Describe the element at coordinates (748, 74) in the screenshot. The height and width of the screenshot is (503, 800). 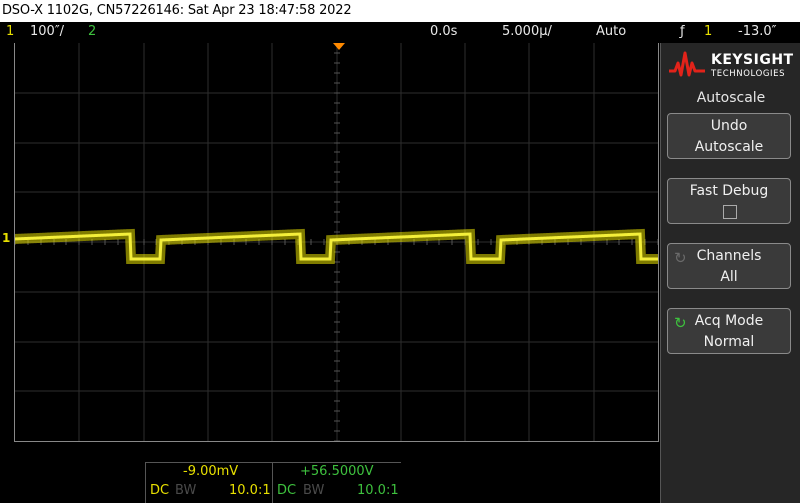
I see `logo-subtitle: TECHNOLOGIES` at that location.